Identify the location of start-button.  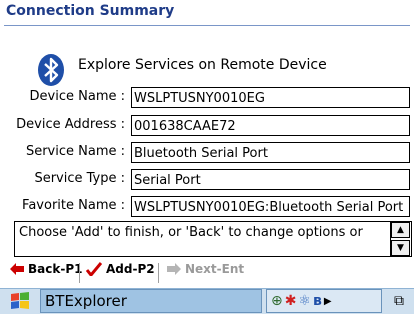
(20, 301).